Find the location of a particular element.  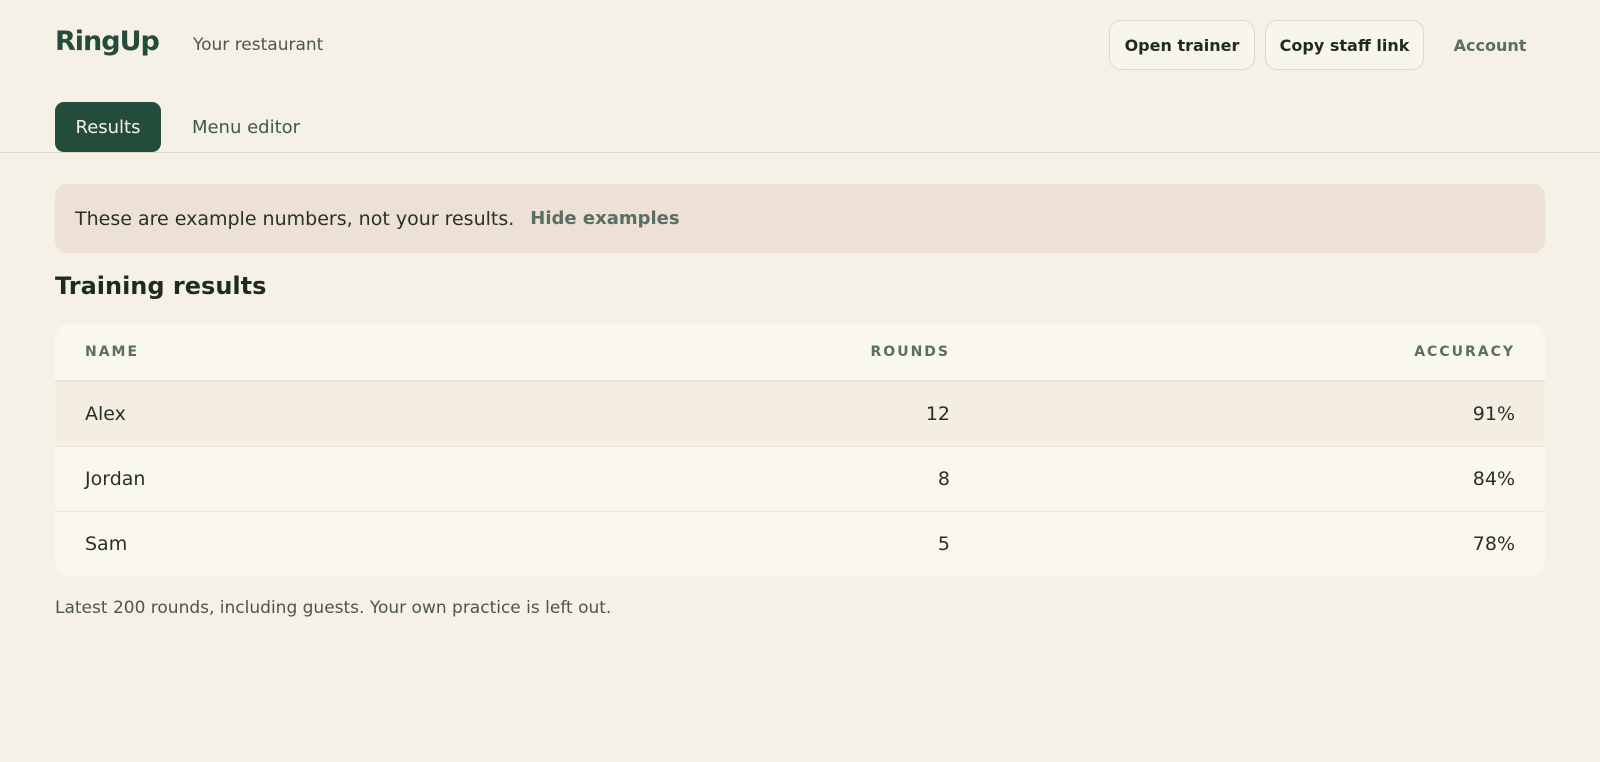

section-title: Training results is located at coordinates (161, 286).